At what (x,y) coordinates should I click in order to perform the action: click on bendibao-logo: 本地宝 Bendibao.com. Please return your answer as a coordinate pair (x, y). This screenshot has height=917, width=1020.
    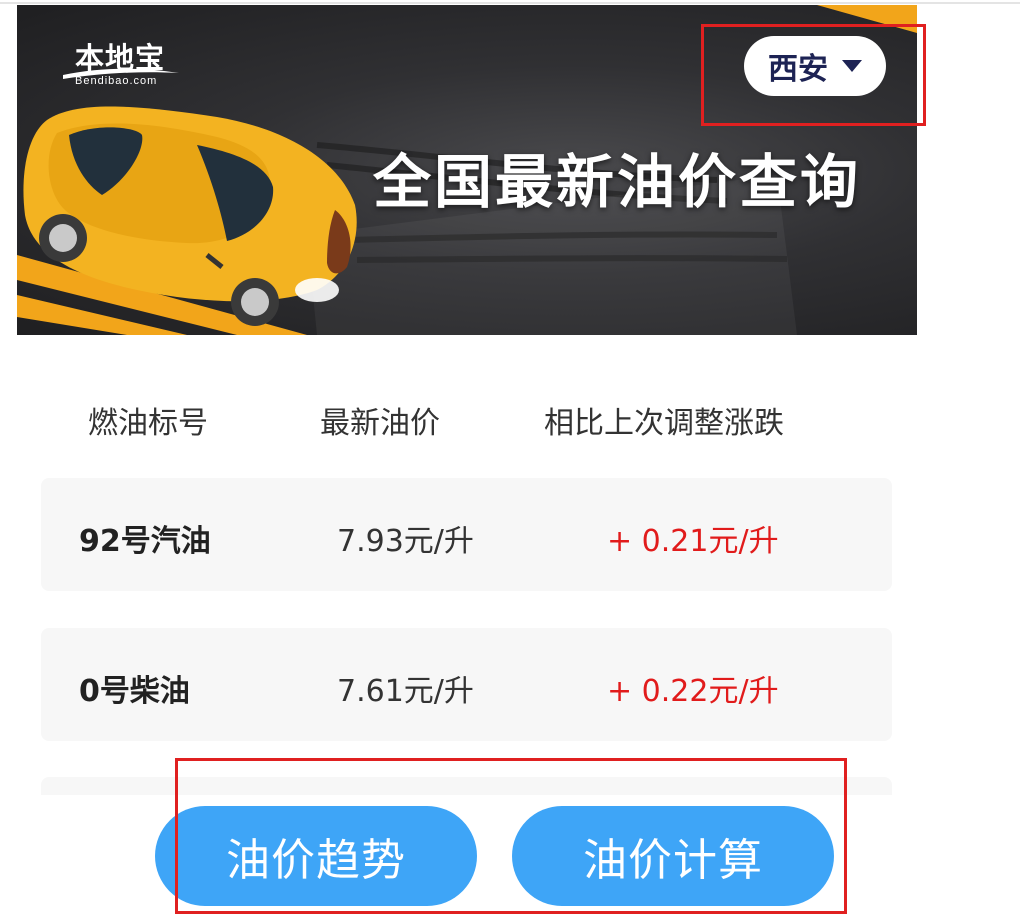
    Looking at the image, I should click on (121, 65).